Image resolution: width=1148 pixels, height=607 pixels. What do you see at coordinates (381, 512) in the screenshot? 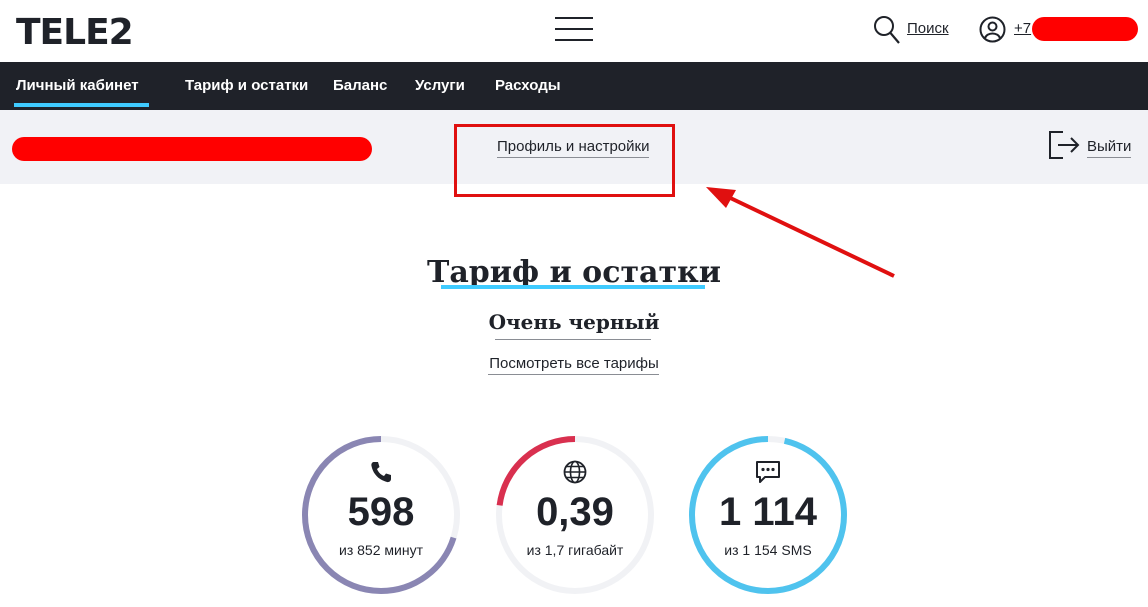
I see `minutes-value: 598` at bounding box center [381, 512].